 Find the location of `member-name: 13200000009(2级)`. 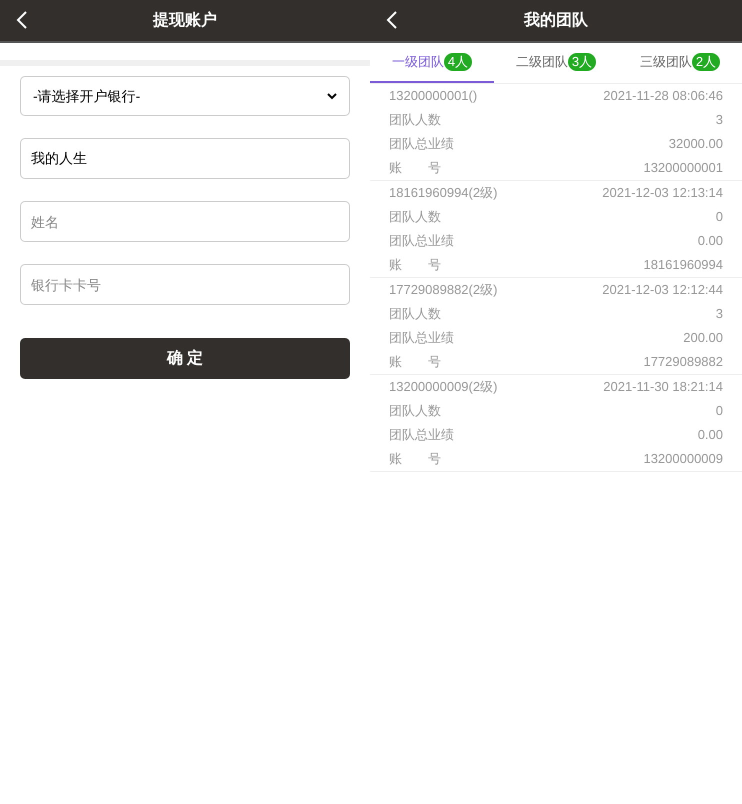

member-name: 13200000009(2级) is located at coordinates (443, 387).